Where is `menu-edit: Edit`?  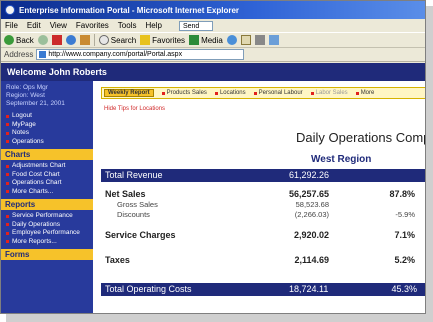
menu-edit: Edit is located at coordinates (34, 25).